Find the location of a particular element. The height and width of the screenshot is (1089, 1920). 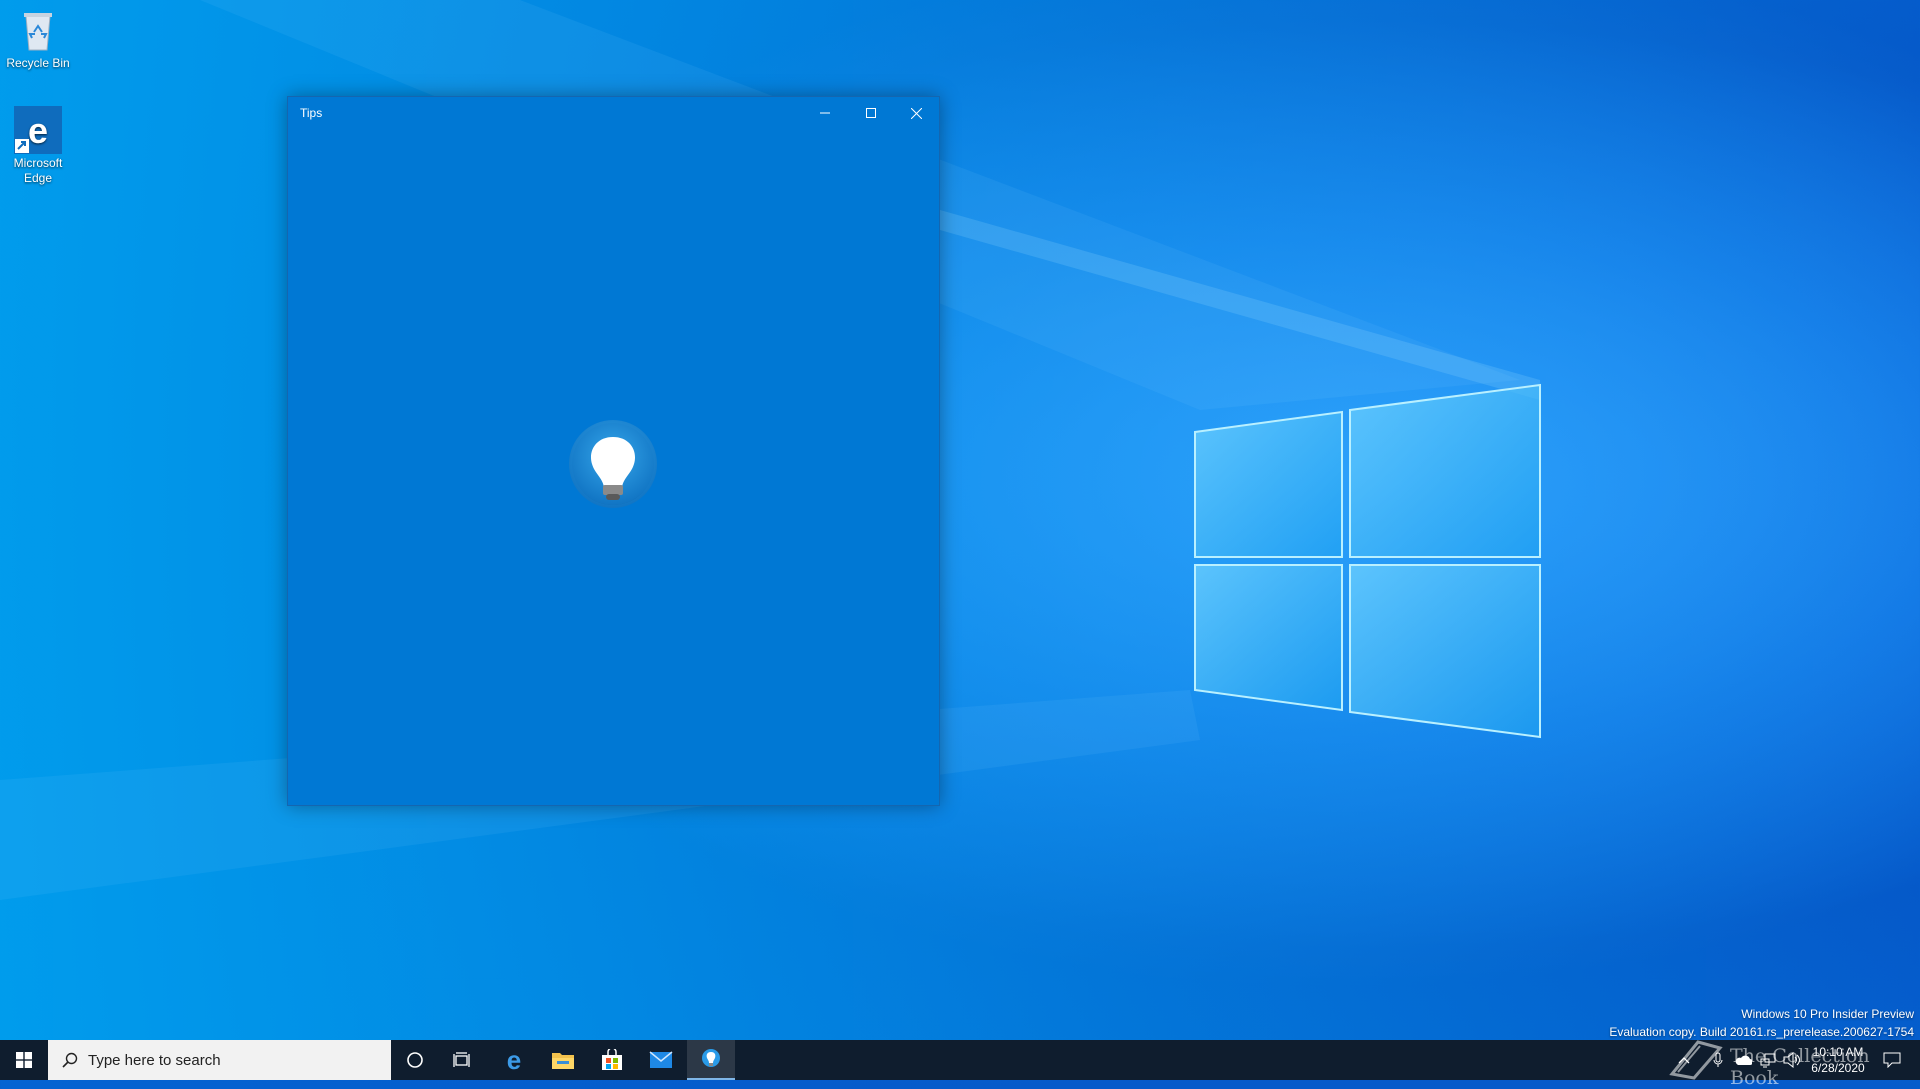

desktop-icon-label: Recycle Bin is located at coordinates (38, 63).